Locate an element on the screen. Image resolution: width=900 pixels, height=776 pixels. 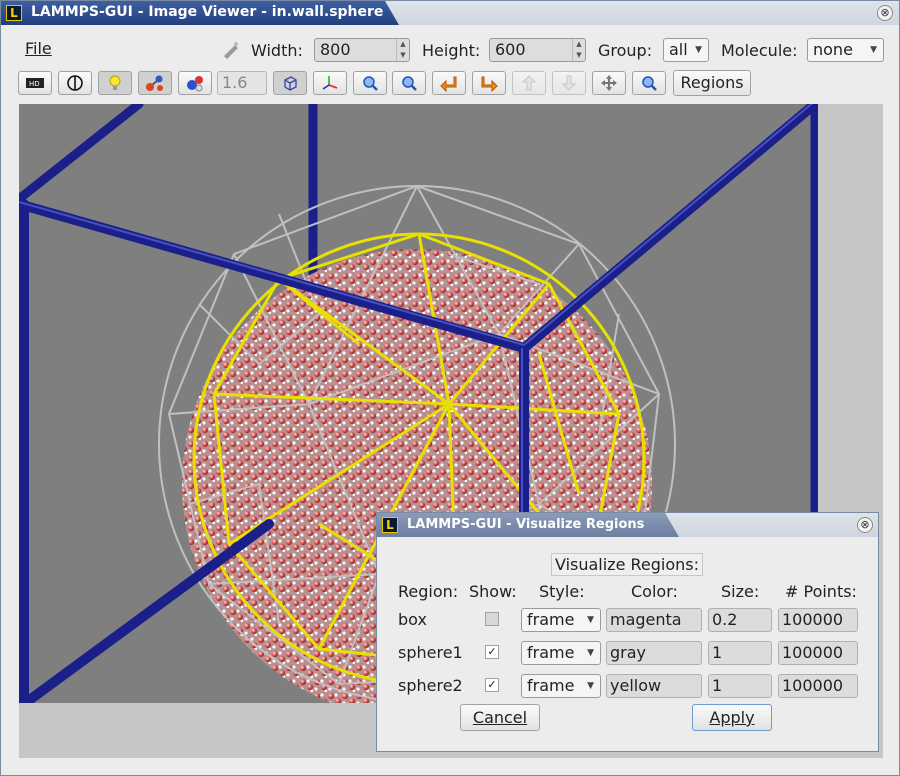
rotate-down-button is located at coordinates (569, 83).